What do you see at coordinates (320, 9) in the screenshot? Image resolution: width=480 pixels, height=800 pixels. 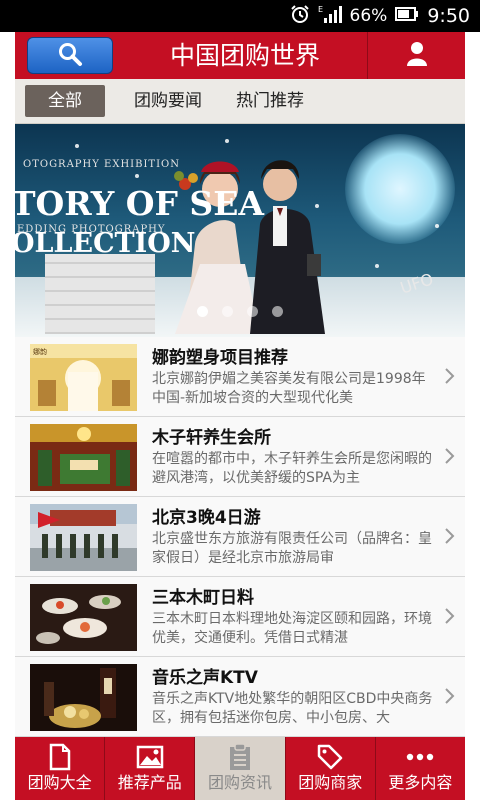 I see `svg-text: E` at bounding box center [320, 9].